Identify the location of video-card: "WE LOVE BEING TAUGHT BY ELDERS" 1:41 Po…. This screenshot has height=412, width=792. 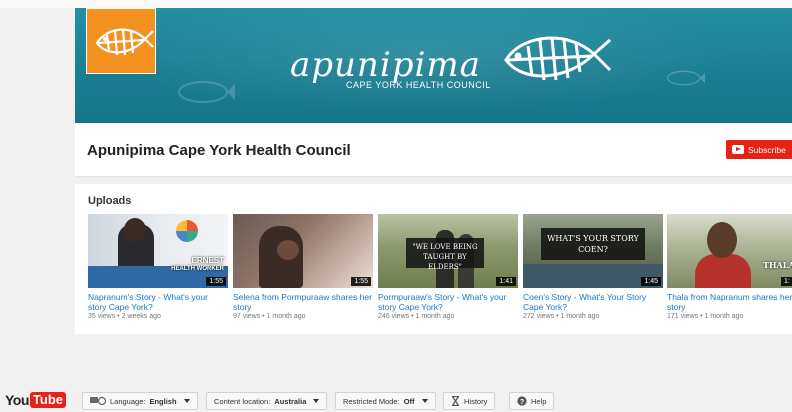
(448, 267).